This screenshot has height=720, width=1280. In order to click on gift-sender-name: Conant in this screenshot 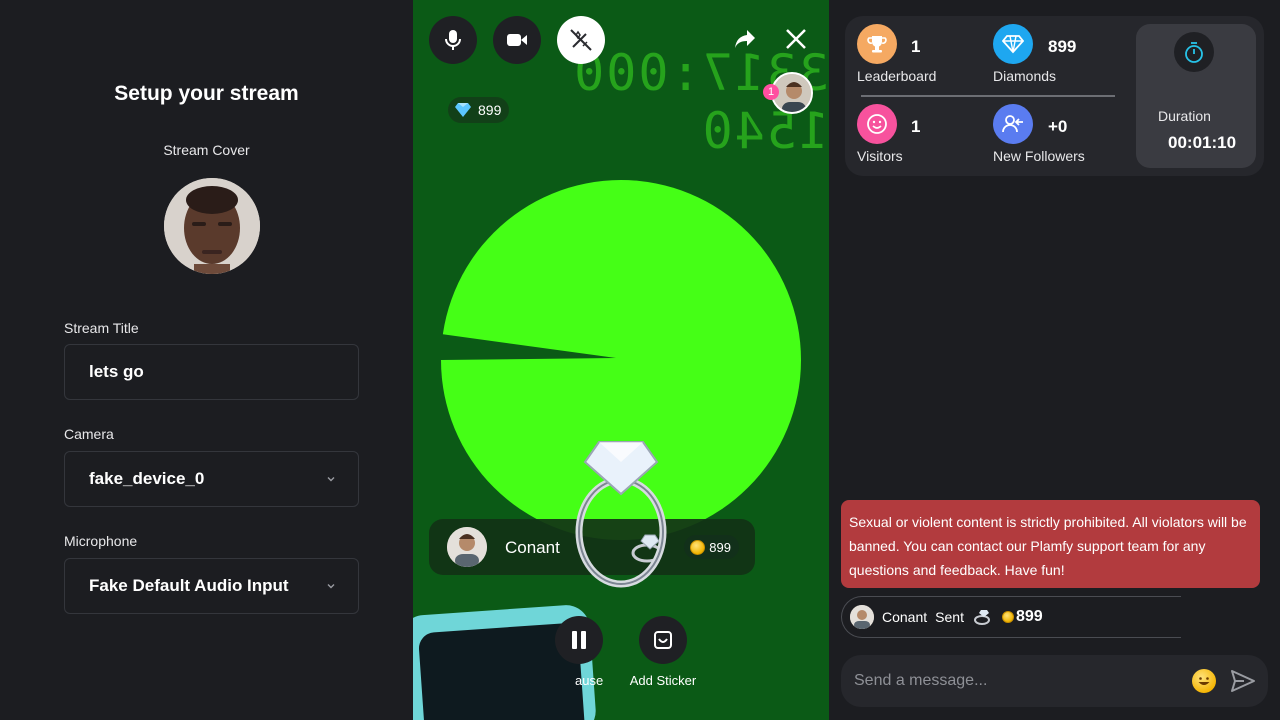, I will do `click(532, 547)`.